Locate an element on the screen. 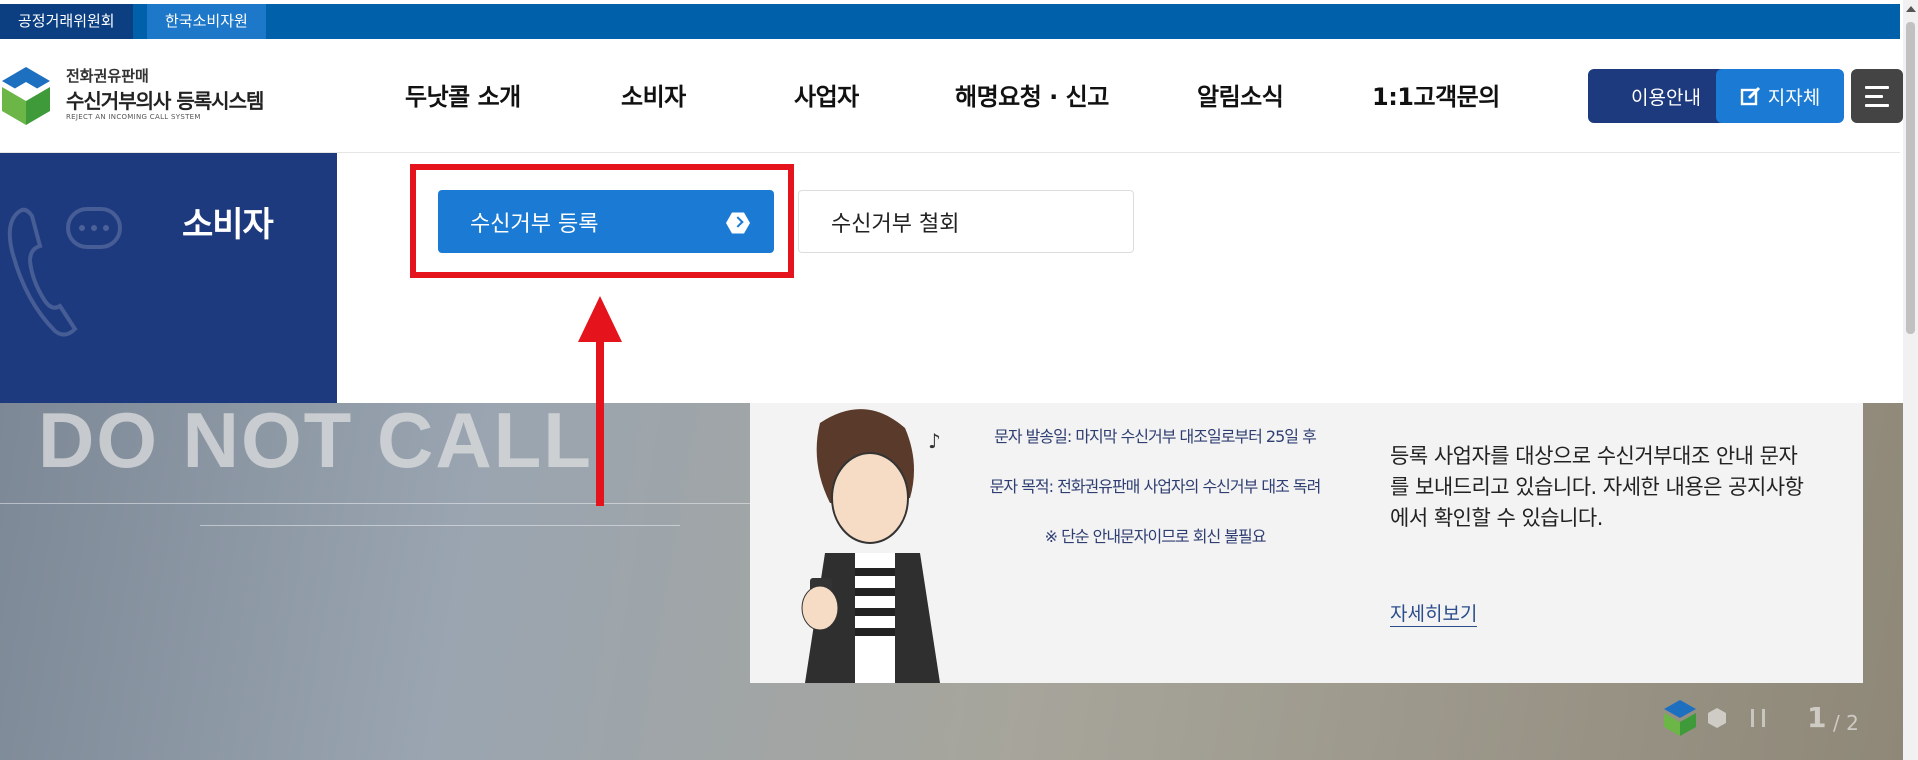 This screenshot has height=760, width=1918. kca-link: 한국소비자원 is located at coordinates (206, 21).